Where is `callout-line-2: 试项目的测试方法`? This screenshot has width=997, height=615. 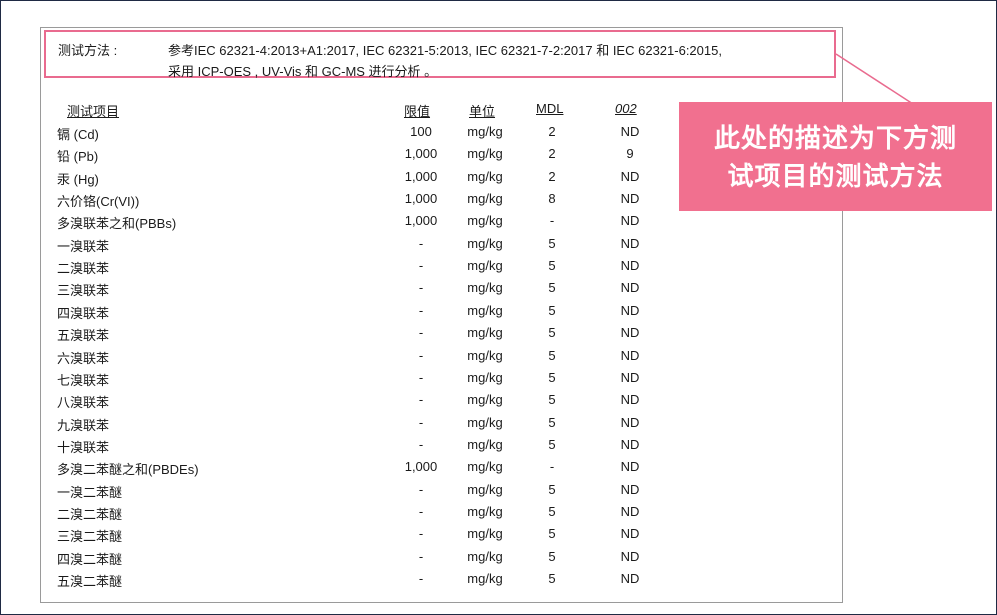 callout-line-2: 试项目的测试方法 is located at coordinates (835, 175).